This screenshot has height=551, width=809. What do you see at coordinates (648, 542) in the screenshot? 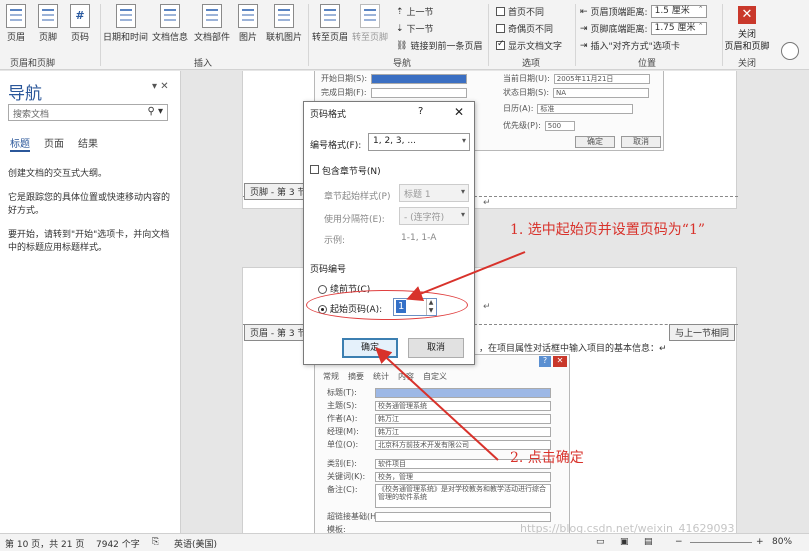
I see `web-layout-icon: ▤` at bounding box center [648, 542].